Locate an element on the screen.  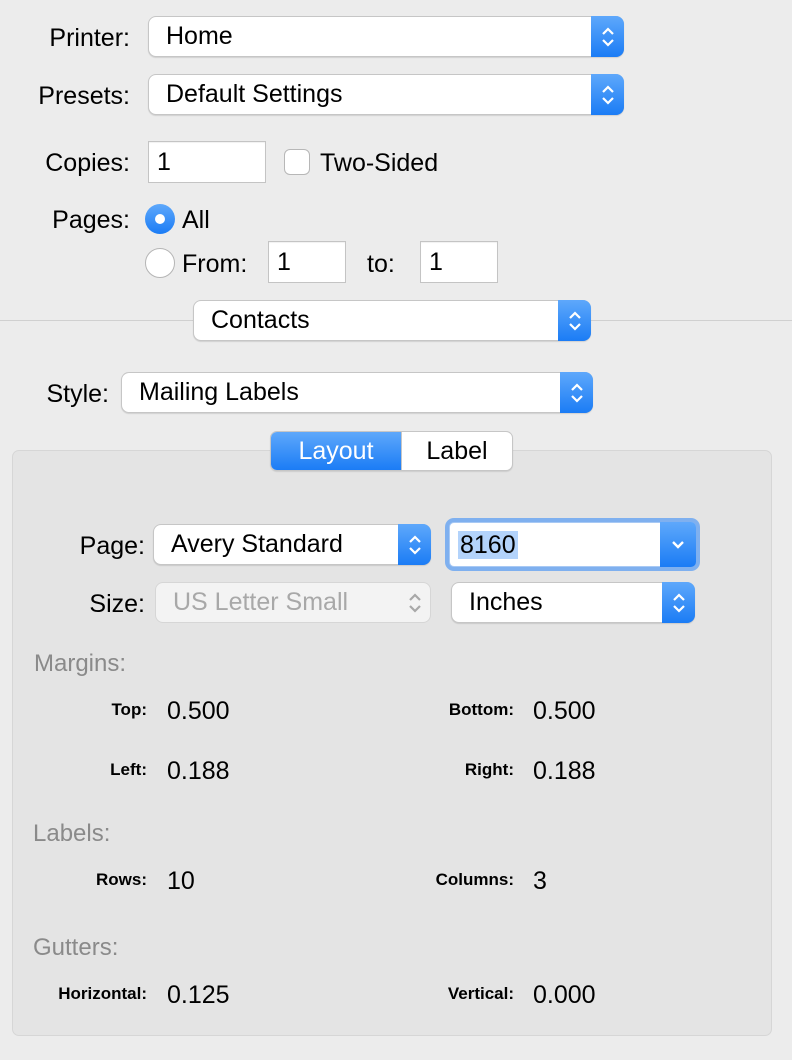
style-label: Style: is located at coordinates (77, 394).